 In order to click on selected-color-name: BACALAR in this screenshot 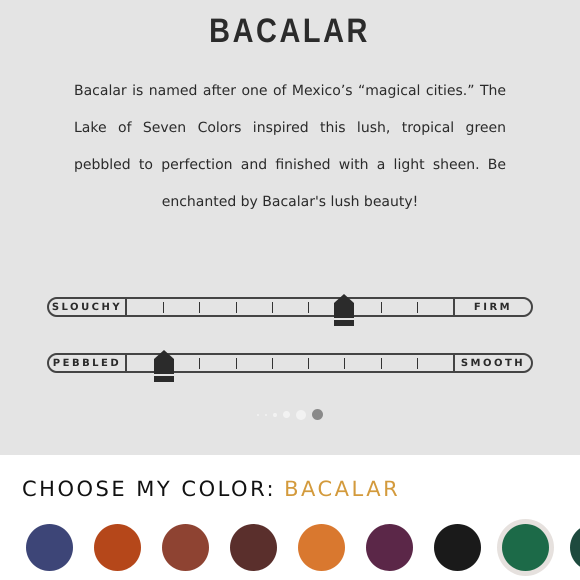, I will do `click(342, 489)`.